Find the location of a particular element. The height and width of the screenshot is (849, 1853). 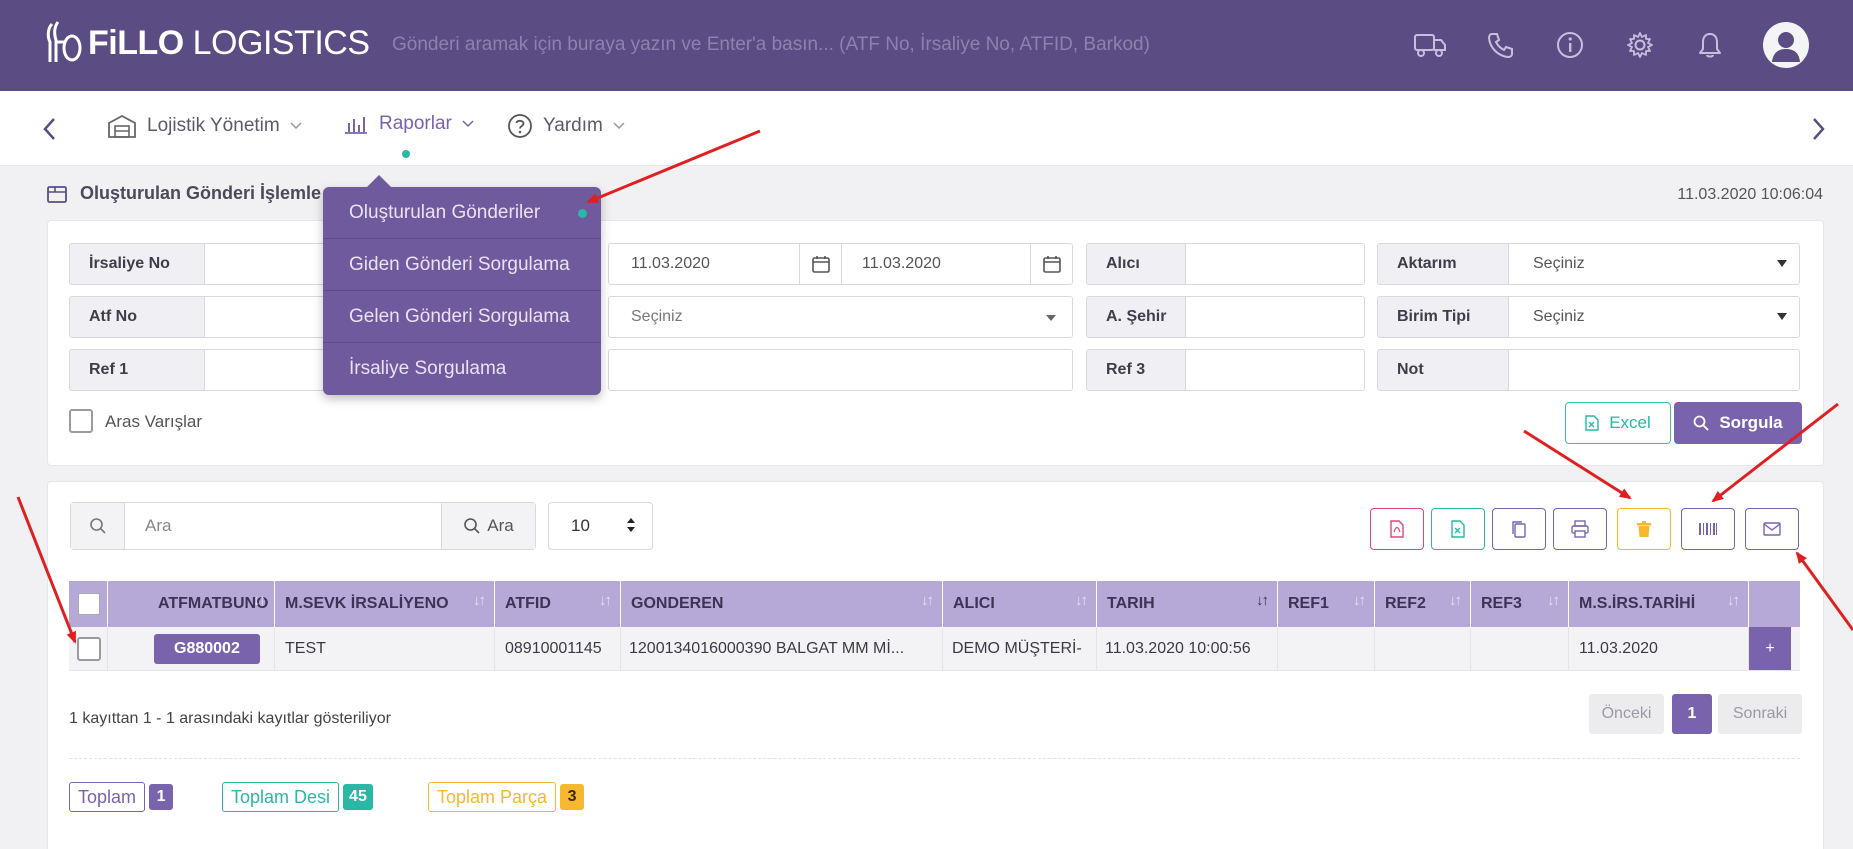

menu-item-label: Gelen Gönderi Sorgulama is located at coordinates (459, 316).